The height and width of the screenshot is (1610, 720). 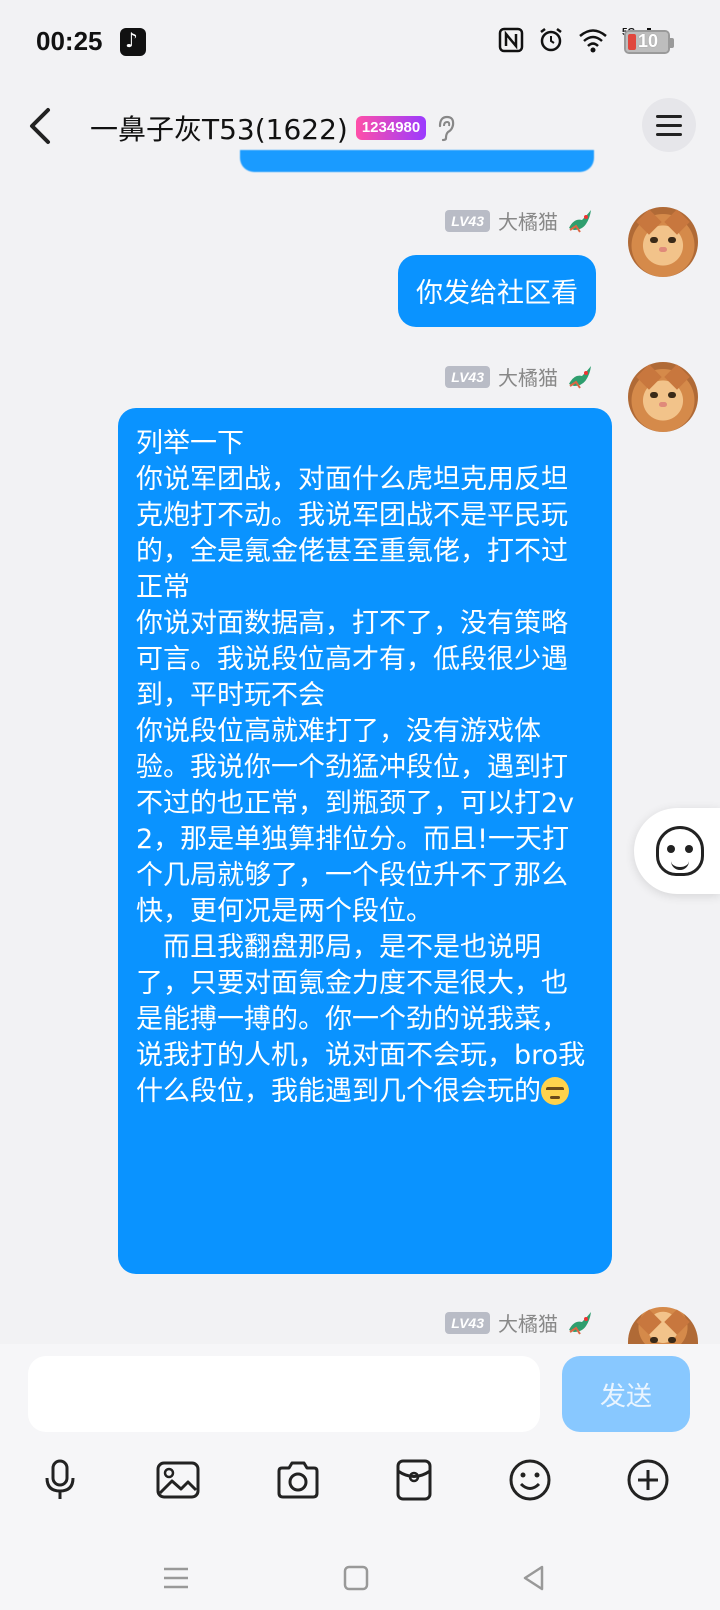 What do you see at coordinates (360, 43) in the screenshot?
I see `status-bar: 00:25 5G 10` at bounding box center [360, 43].